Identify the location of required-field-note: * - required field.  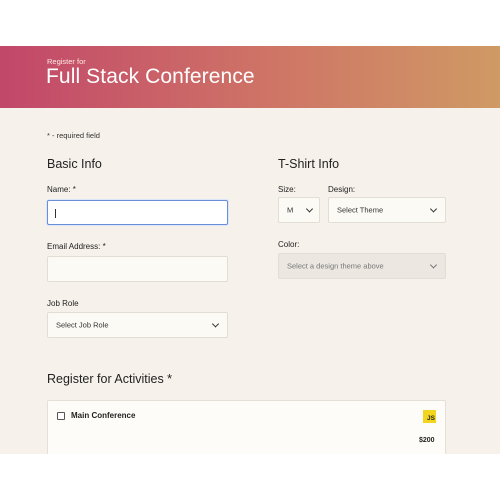
(73, 135).